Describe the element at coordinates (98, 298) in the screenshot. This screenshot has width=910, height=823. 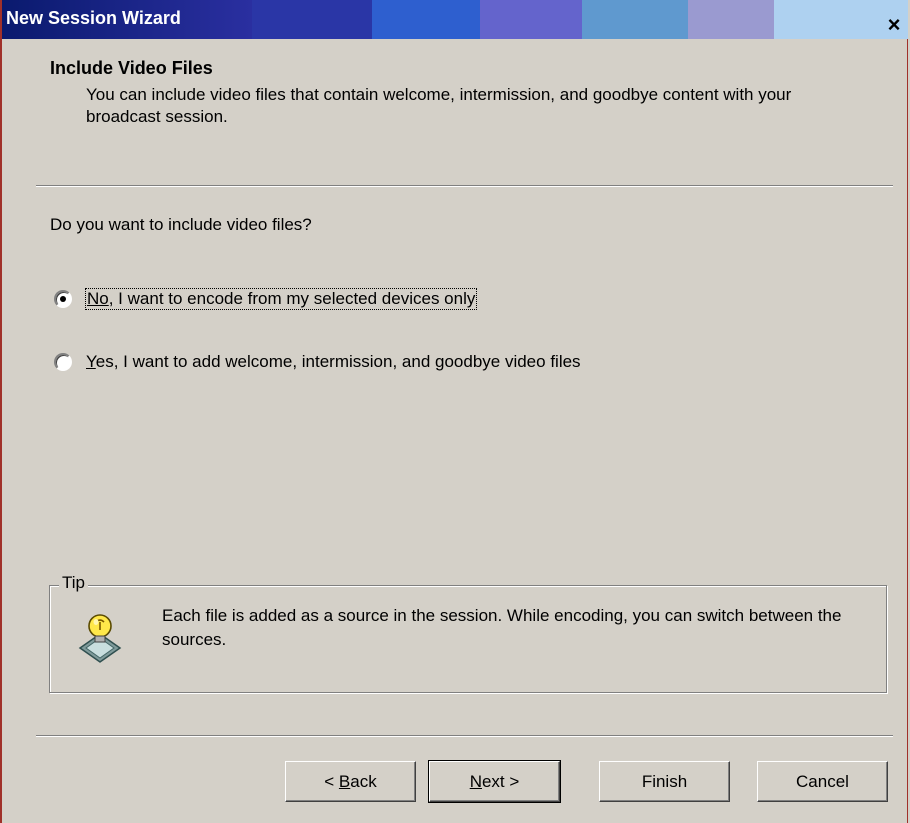
I see `accelerator-key: No` at that location.